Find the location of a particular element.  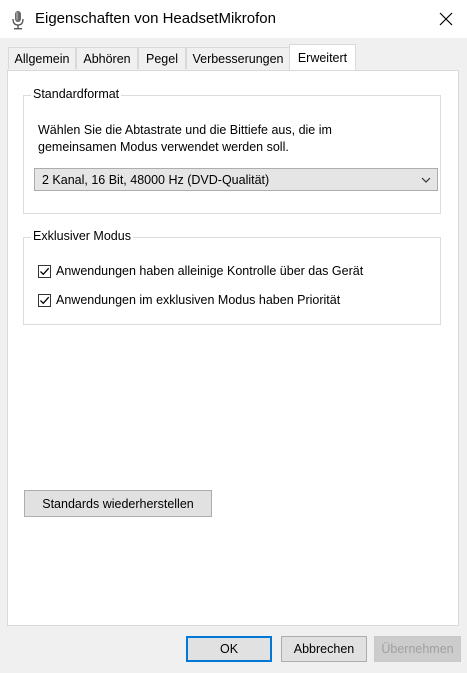

tab-verbesserungen: Verbesserungen is located at coordinates (238, 58).